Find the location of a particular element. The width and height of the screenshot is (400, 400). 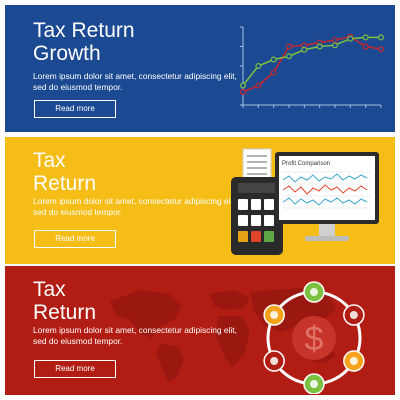

bank-icon is located at coordinates (354, 315).